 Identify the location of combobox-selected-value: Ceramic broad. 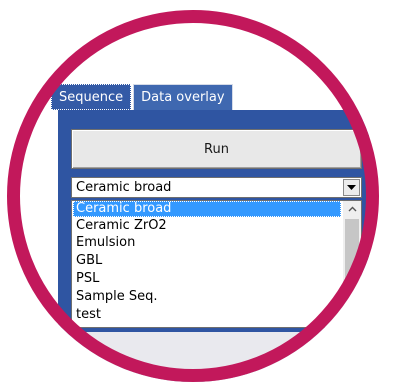
(124, 187).